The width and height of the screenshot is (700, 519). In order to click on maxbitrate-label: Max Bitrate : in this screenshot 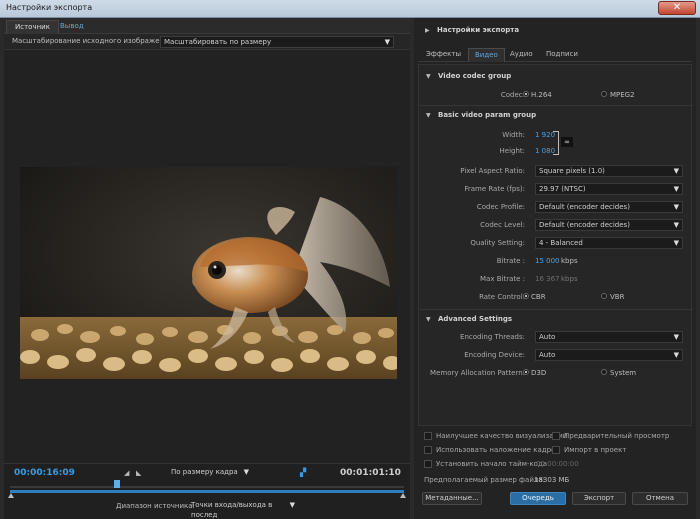, I will do `click(502, 279)`.